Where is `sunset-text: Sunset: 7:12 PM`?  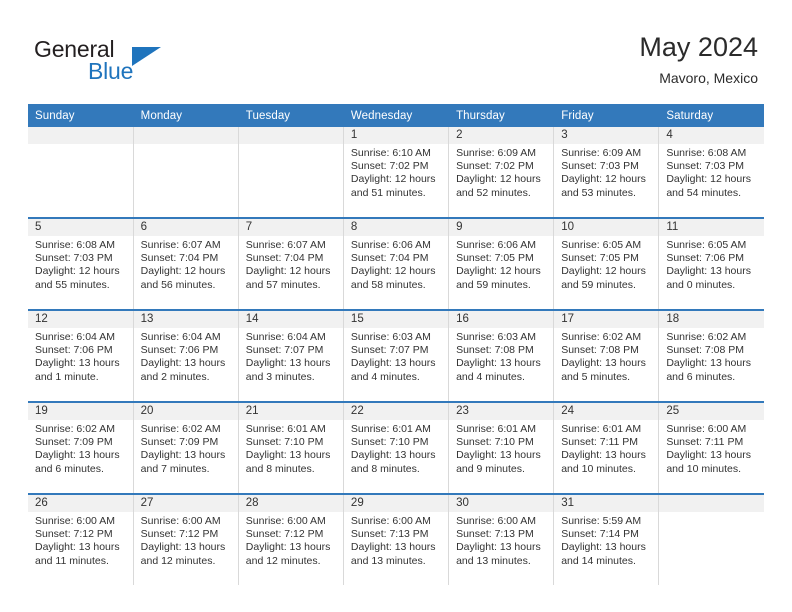 sunset-text: Sunset: 7:12 PM is located at coordinates (284, 534).